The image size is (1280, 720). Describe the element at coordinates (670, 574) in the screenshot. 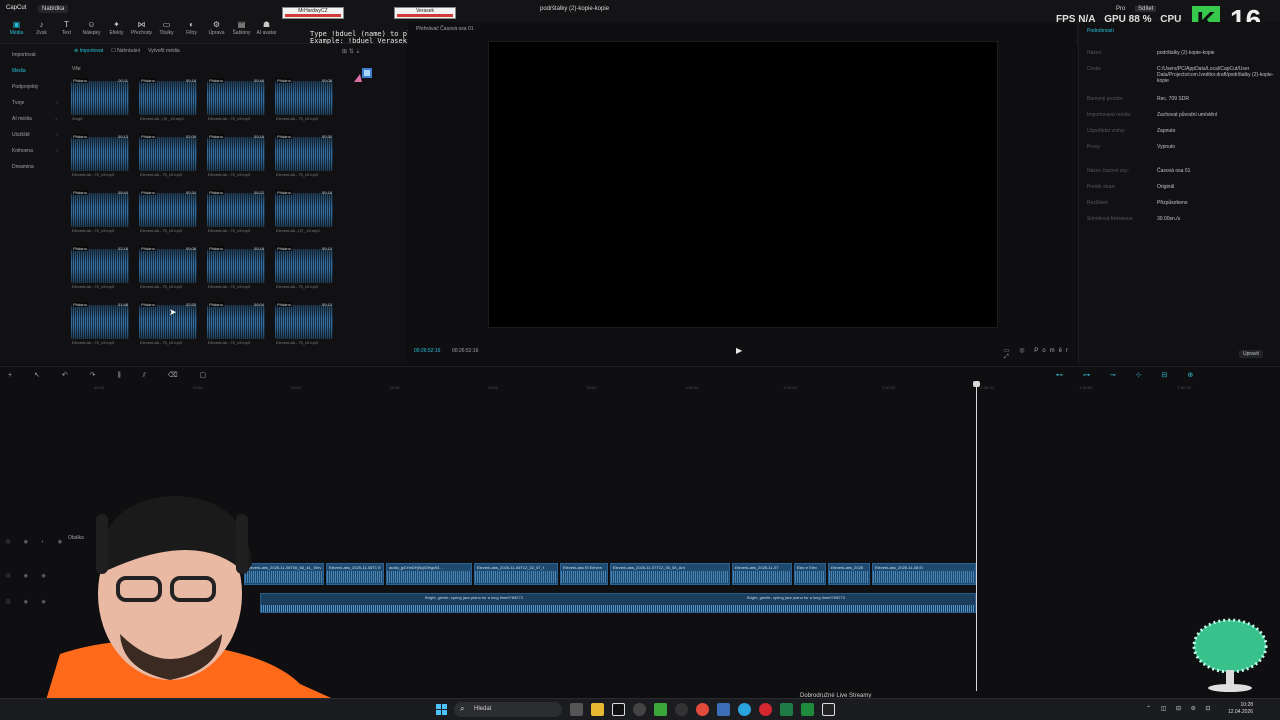

I see `audio-clip: ElevenLabs_2025-11-07T12_35_53_Ant` at that location.